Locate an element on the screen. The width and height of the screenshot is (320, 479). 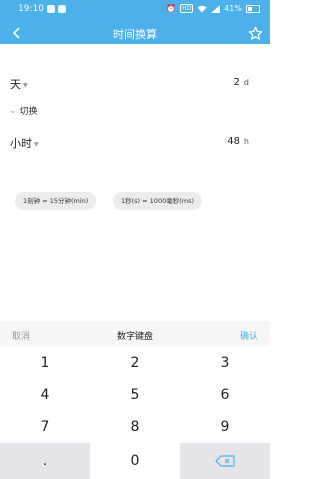
to-unit-suffix: h is located at coordinates (246, 141).